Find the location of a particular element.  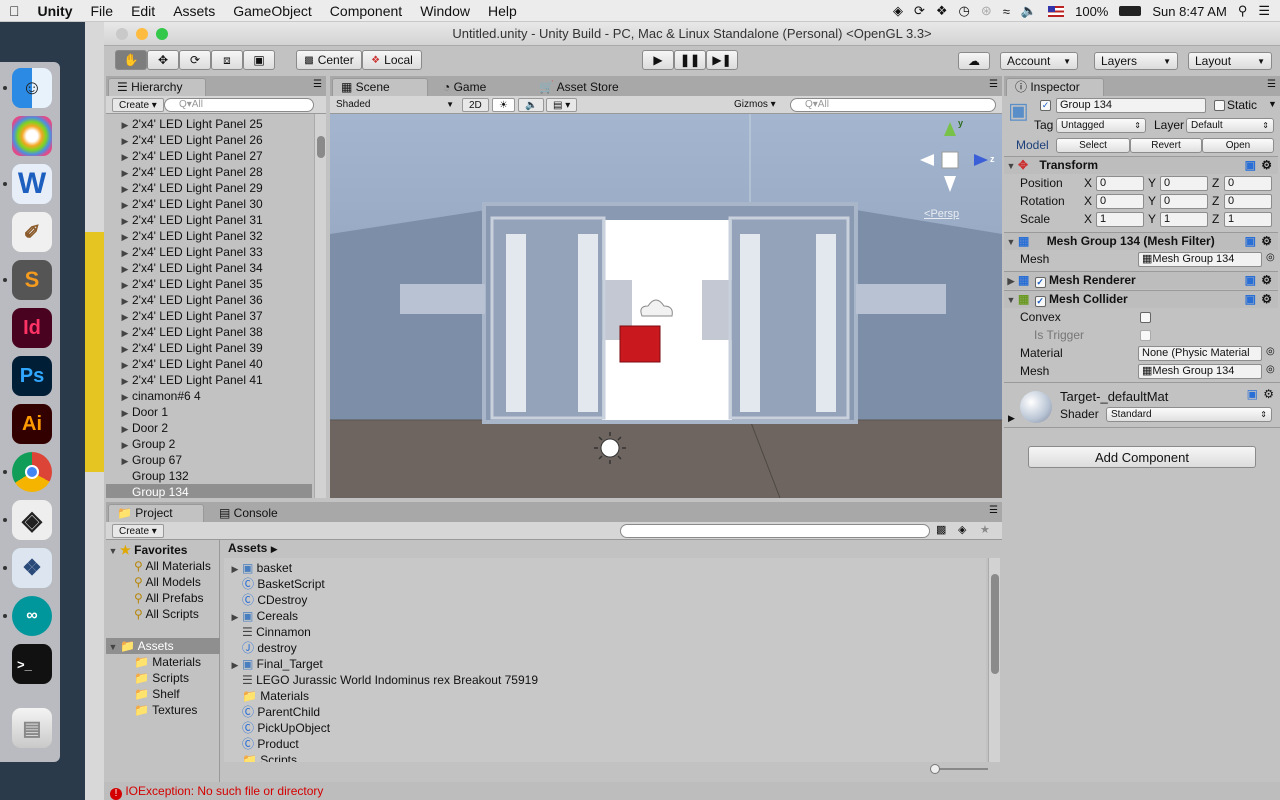

move-tool-button: ✥ is located at coordinates (163, 60).